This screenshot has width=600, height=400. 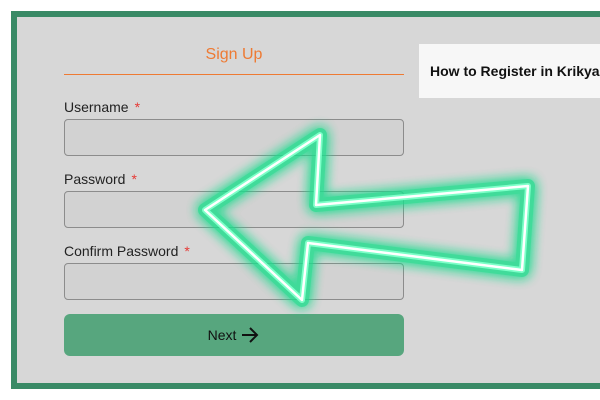 I want to click on password-input, so click(x=234, y=209).